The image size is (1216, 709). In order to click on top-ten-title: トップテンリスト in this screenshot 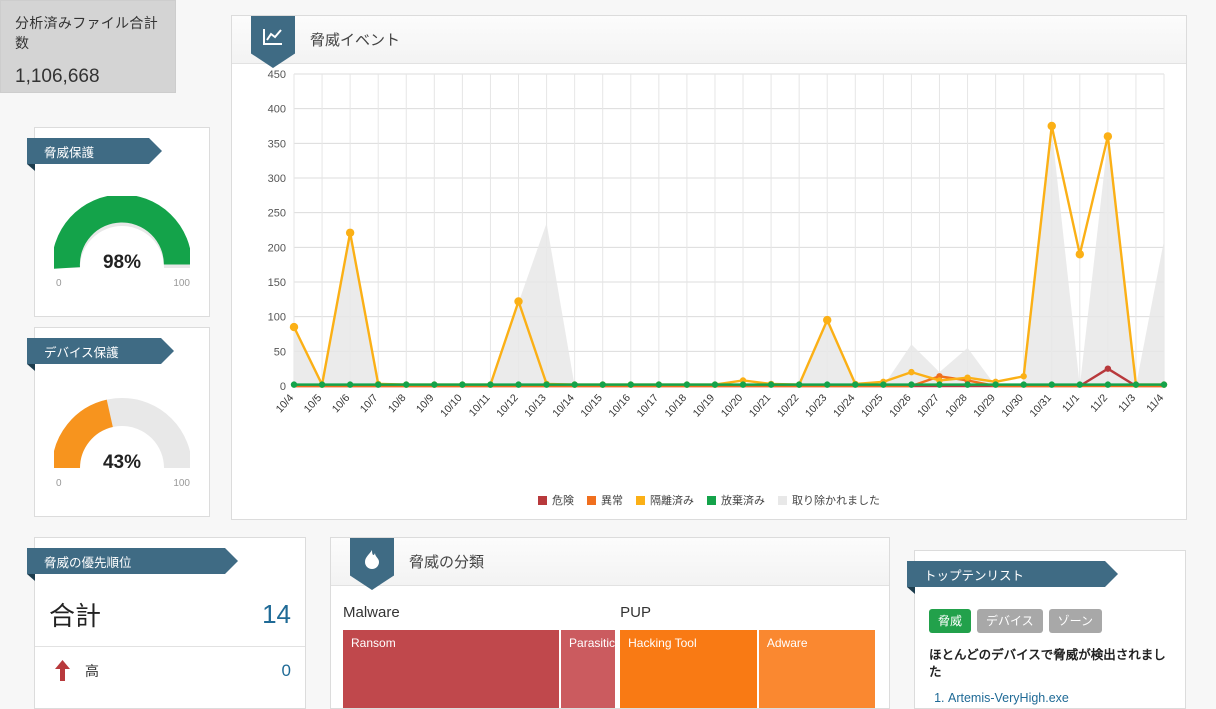, I will do `click(974, 575)`.